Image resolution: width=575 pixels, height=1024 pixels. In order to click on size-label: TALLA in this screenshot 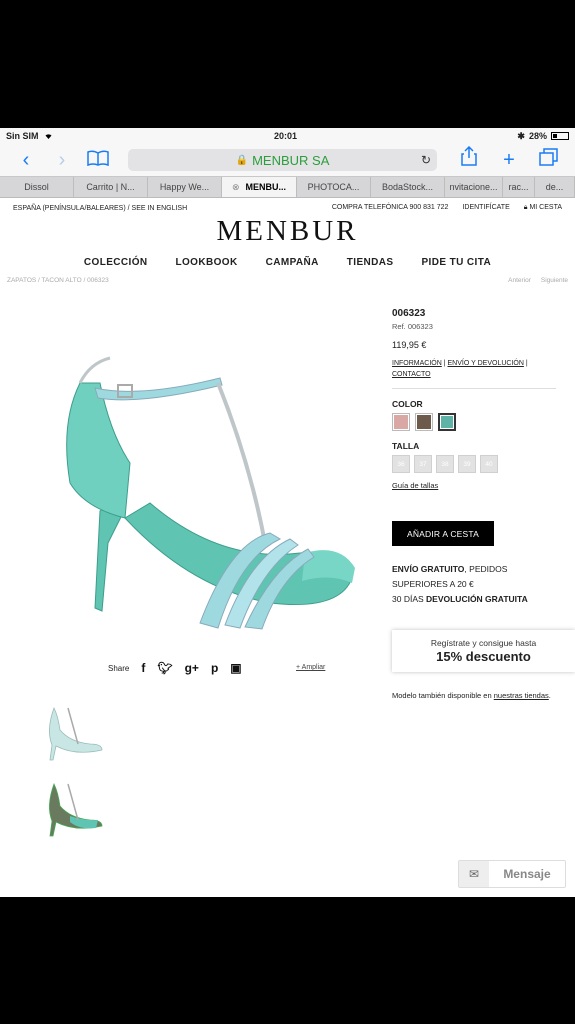, I will do `click(406, 446)`.